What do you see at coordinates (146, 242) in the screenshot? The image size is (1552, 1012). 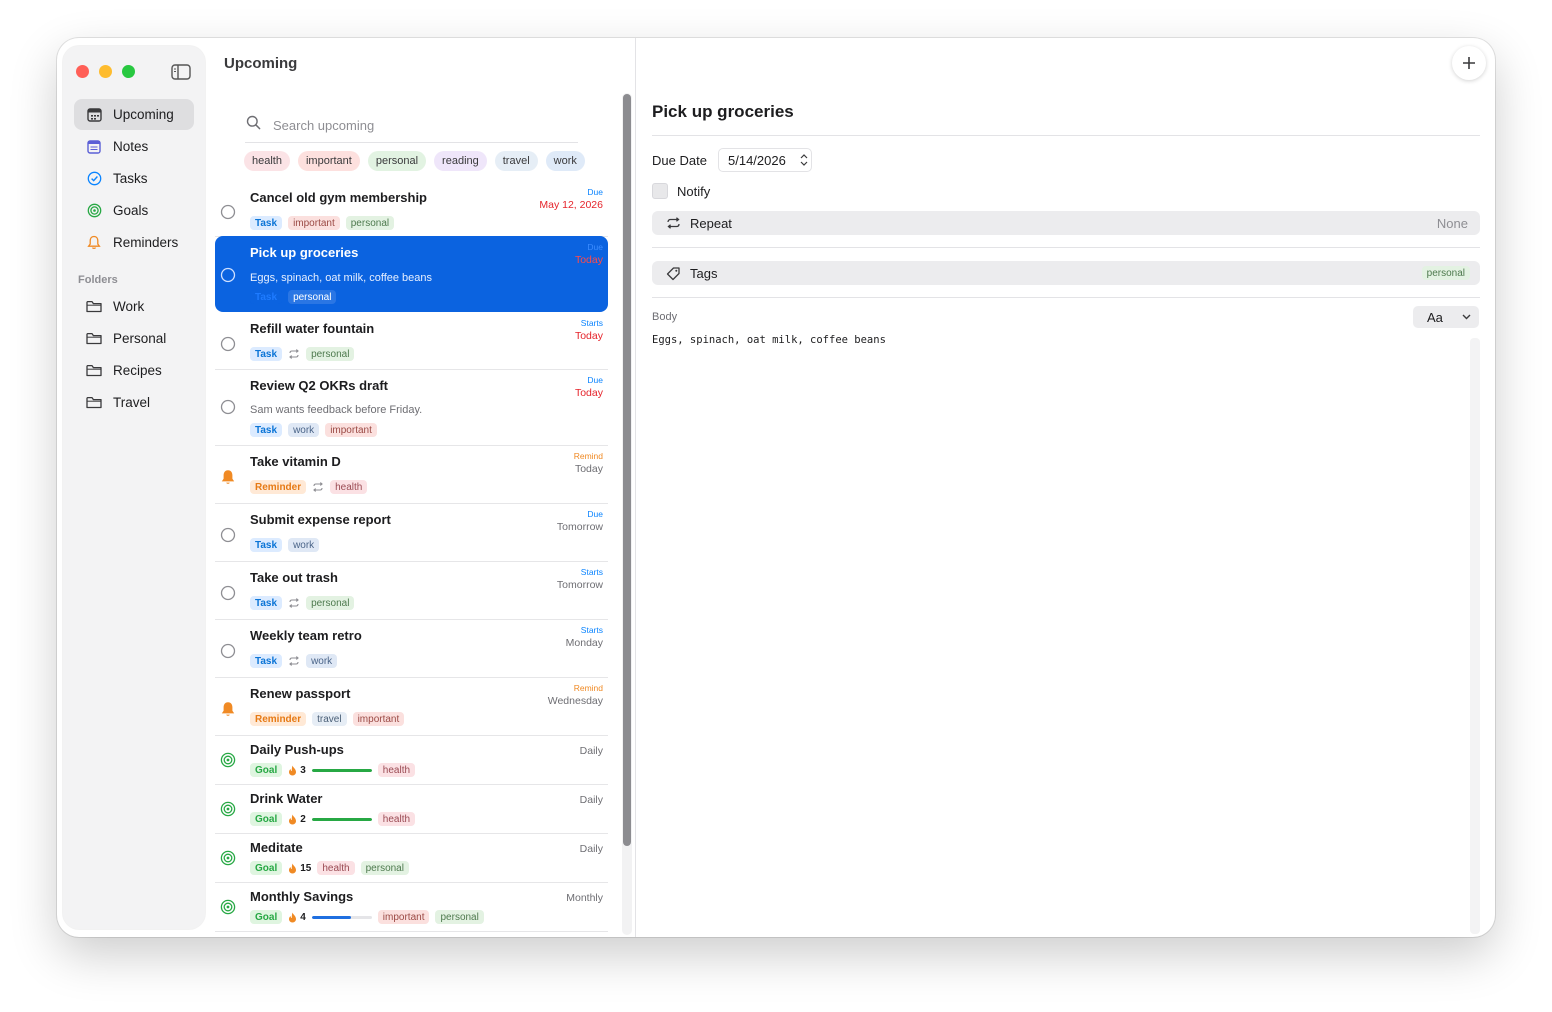 I see `sidebar-item-label: Reminders` at bounding box center [146, 242].